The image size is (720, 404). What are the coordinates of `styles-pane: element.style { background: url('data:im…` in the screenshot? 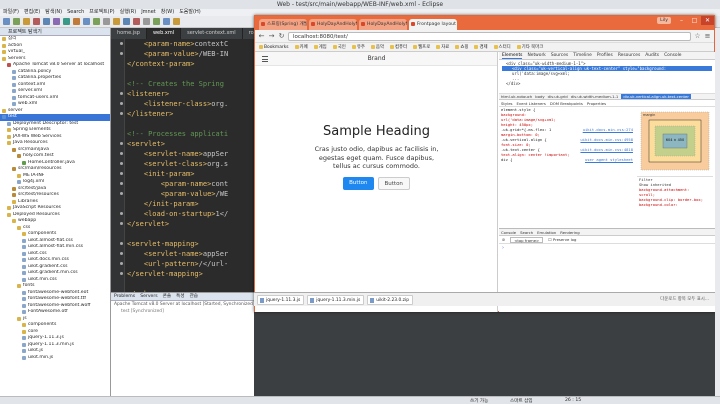 It's located at (567, 167).